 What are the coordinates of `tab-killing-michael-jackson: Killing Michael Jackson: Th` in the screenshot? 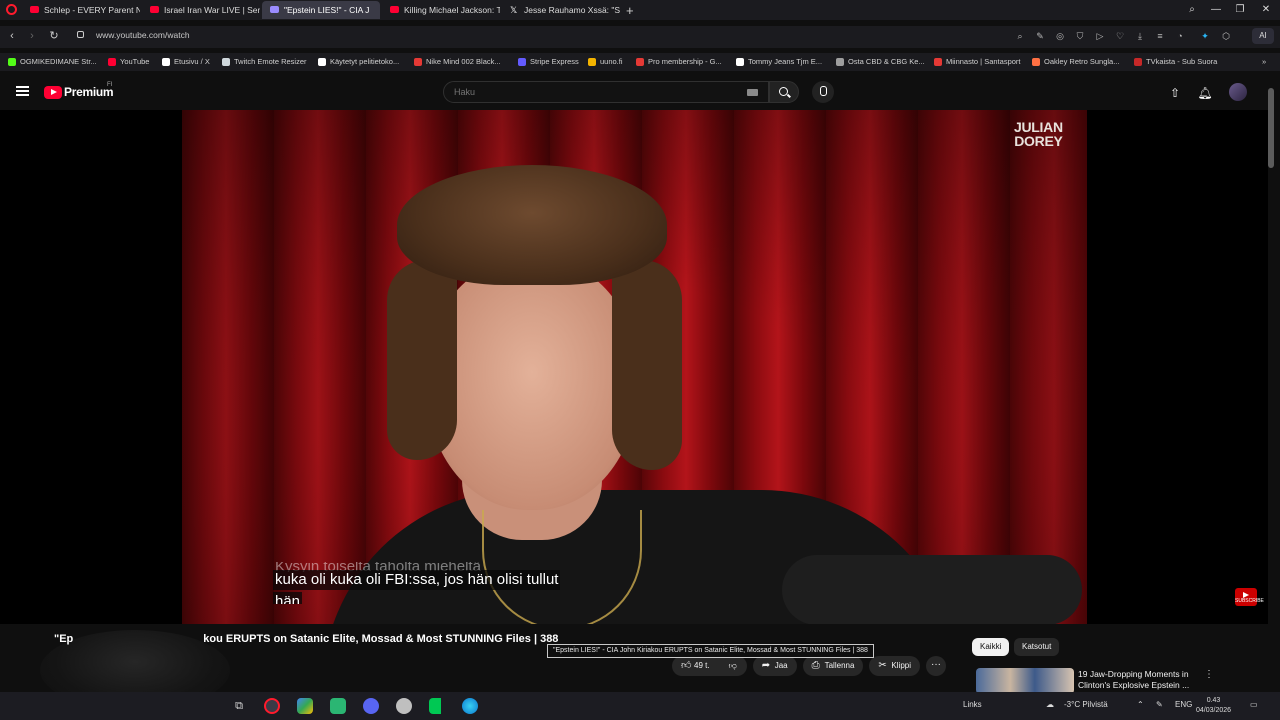 It's located at (441, 10).